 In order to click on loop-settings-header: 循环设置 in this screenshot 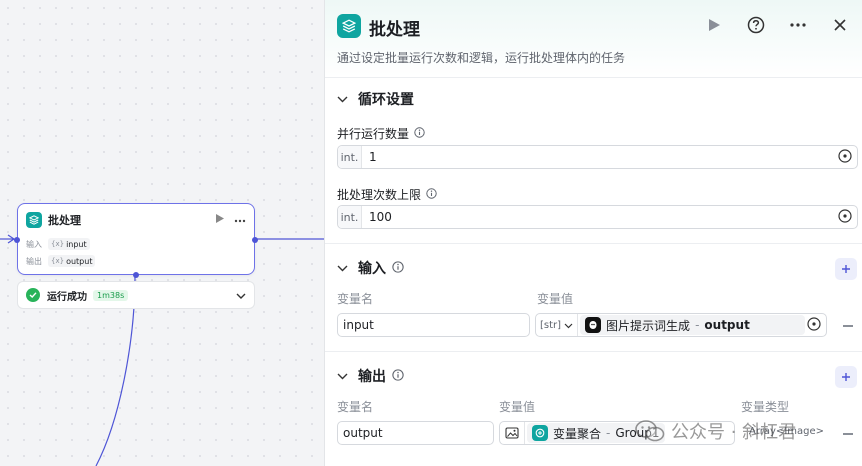, I will do `click(375, 99)`.